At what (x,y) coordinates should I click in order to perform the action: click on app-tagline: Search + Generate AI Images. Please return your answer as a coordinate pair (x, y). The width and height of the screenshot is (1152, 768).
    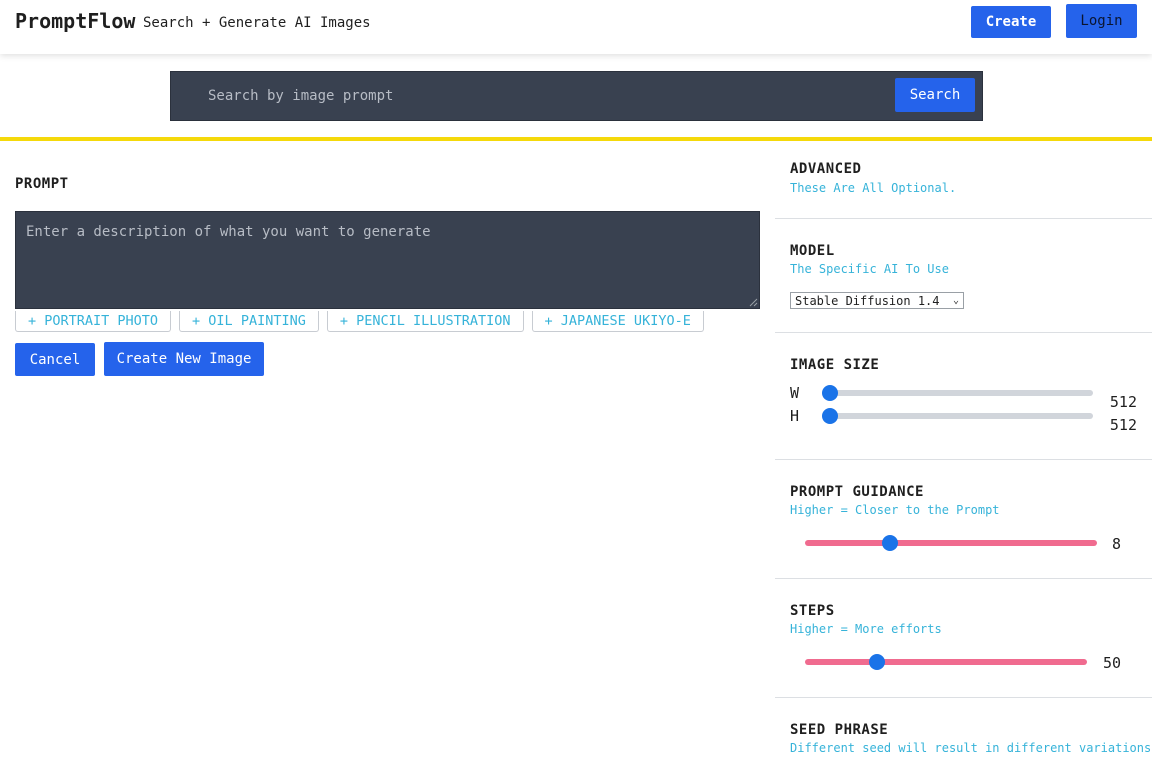
    Looking at the image, I should click on (257, 23).